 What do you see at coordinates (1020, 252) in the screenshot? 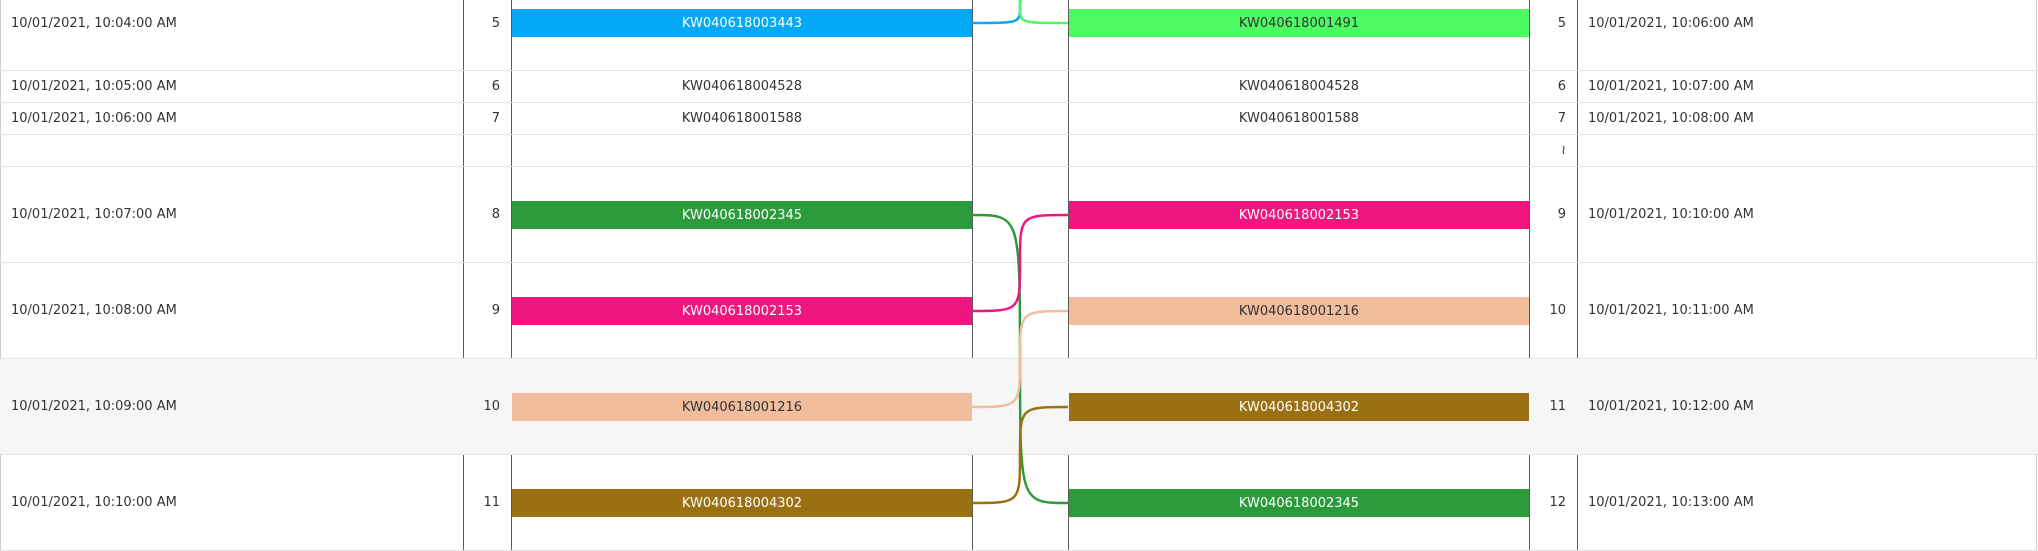
I see `change-connectors` at bounding box center [1020, 252].